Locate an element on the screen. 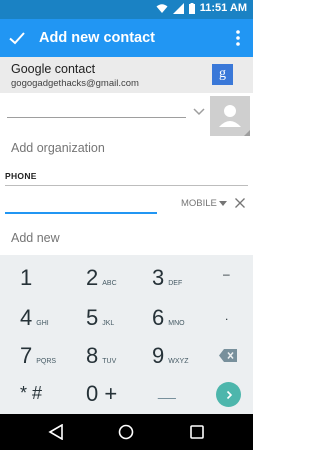 The height and width of the screenshot is (450, 320). key-1: 1 is located at coordinates (26, 278).